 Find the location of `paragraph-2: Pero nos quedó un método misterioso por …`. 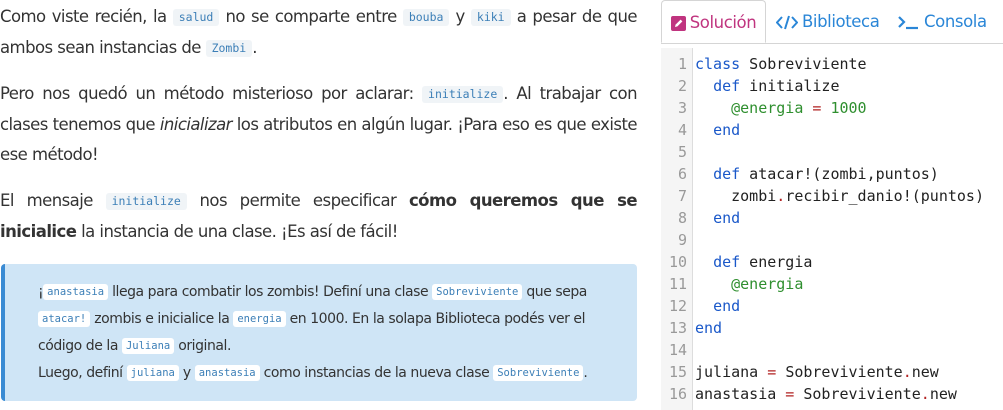

paragraph-2: Pero nos quedó un método misterioso por … is located at coordinates (319, 125).